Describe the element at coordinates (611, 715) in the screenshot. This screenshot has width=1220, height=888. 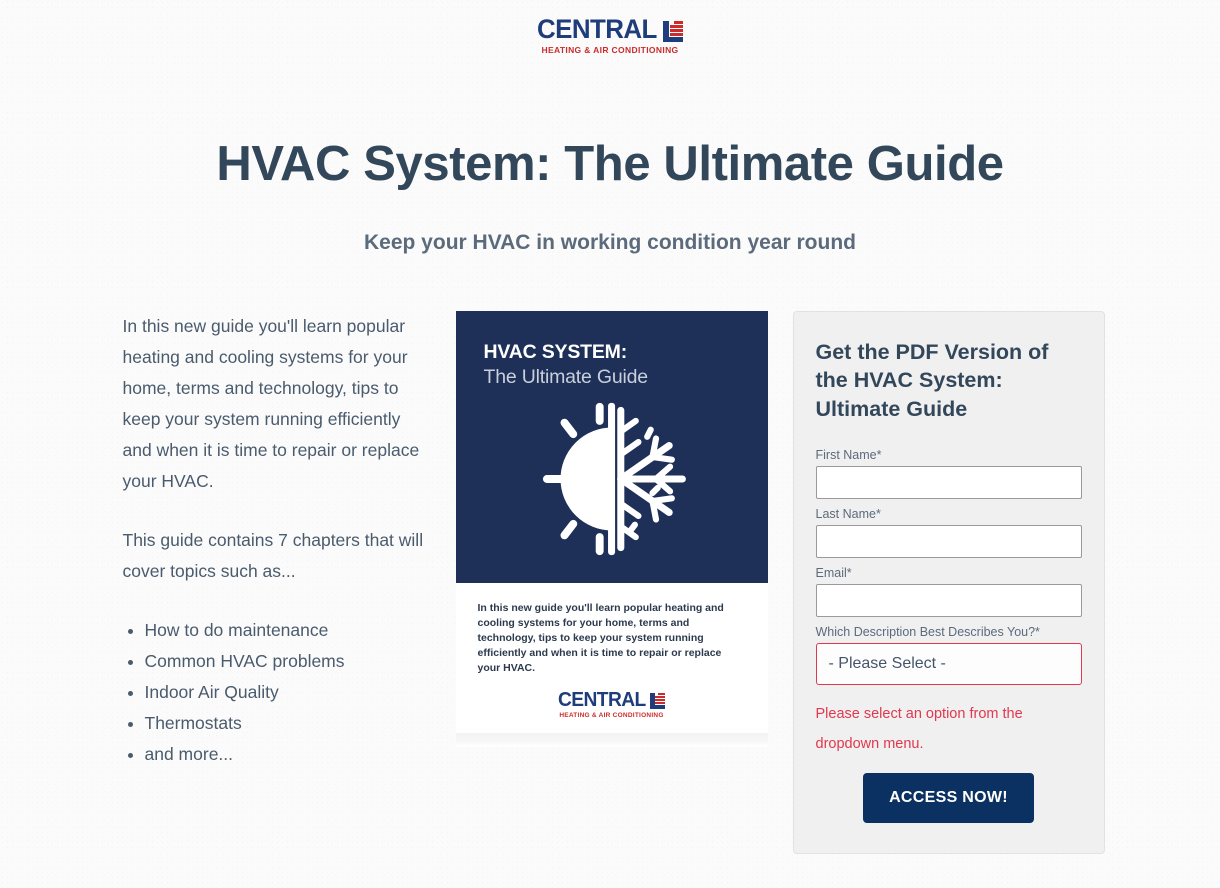
I see `ebook-brand-tagline: HEATING & AIR CONDITIONING` at that location.